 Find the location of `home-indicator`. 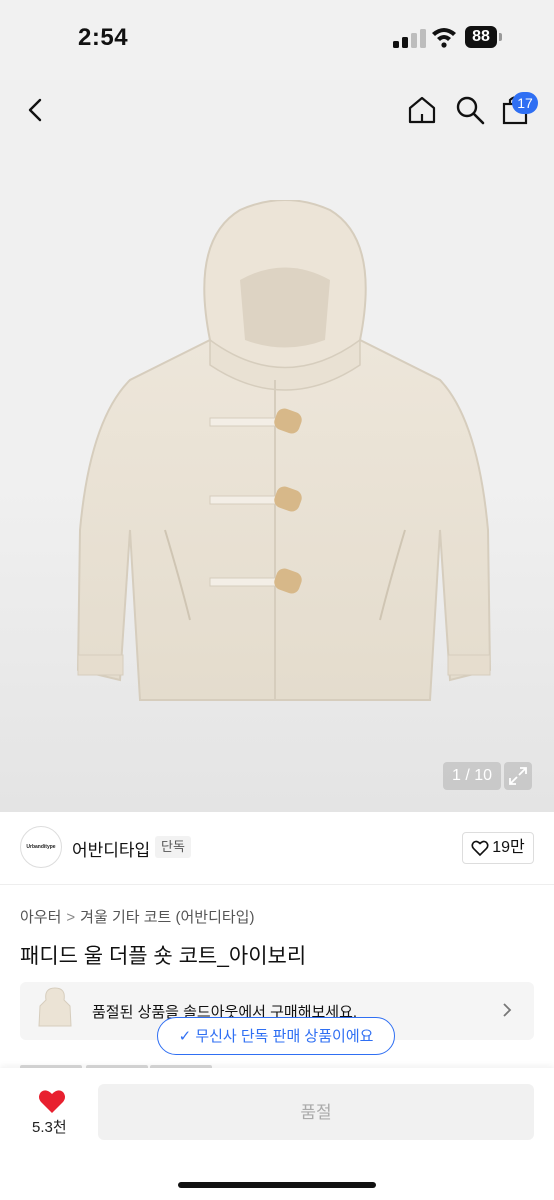

home-indicator is located at coordinates (277, 1185).